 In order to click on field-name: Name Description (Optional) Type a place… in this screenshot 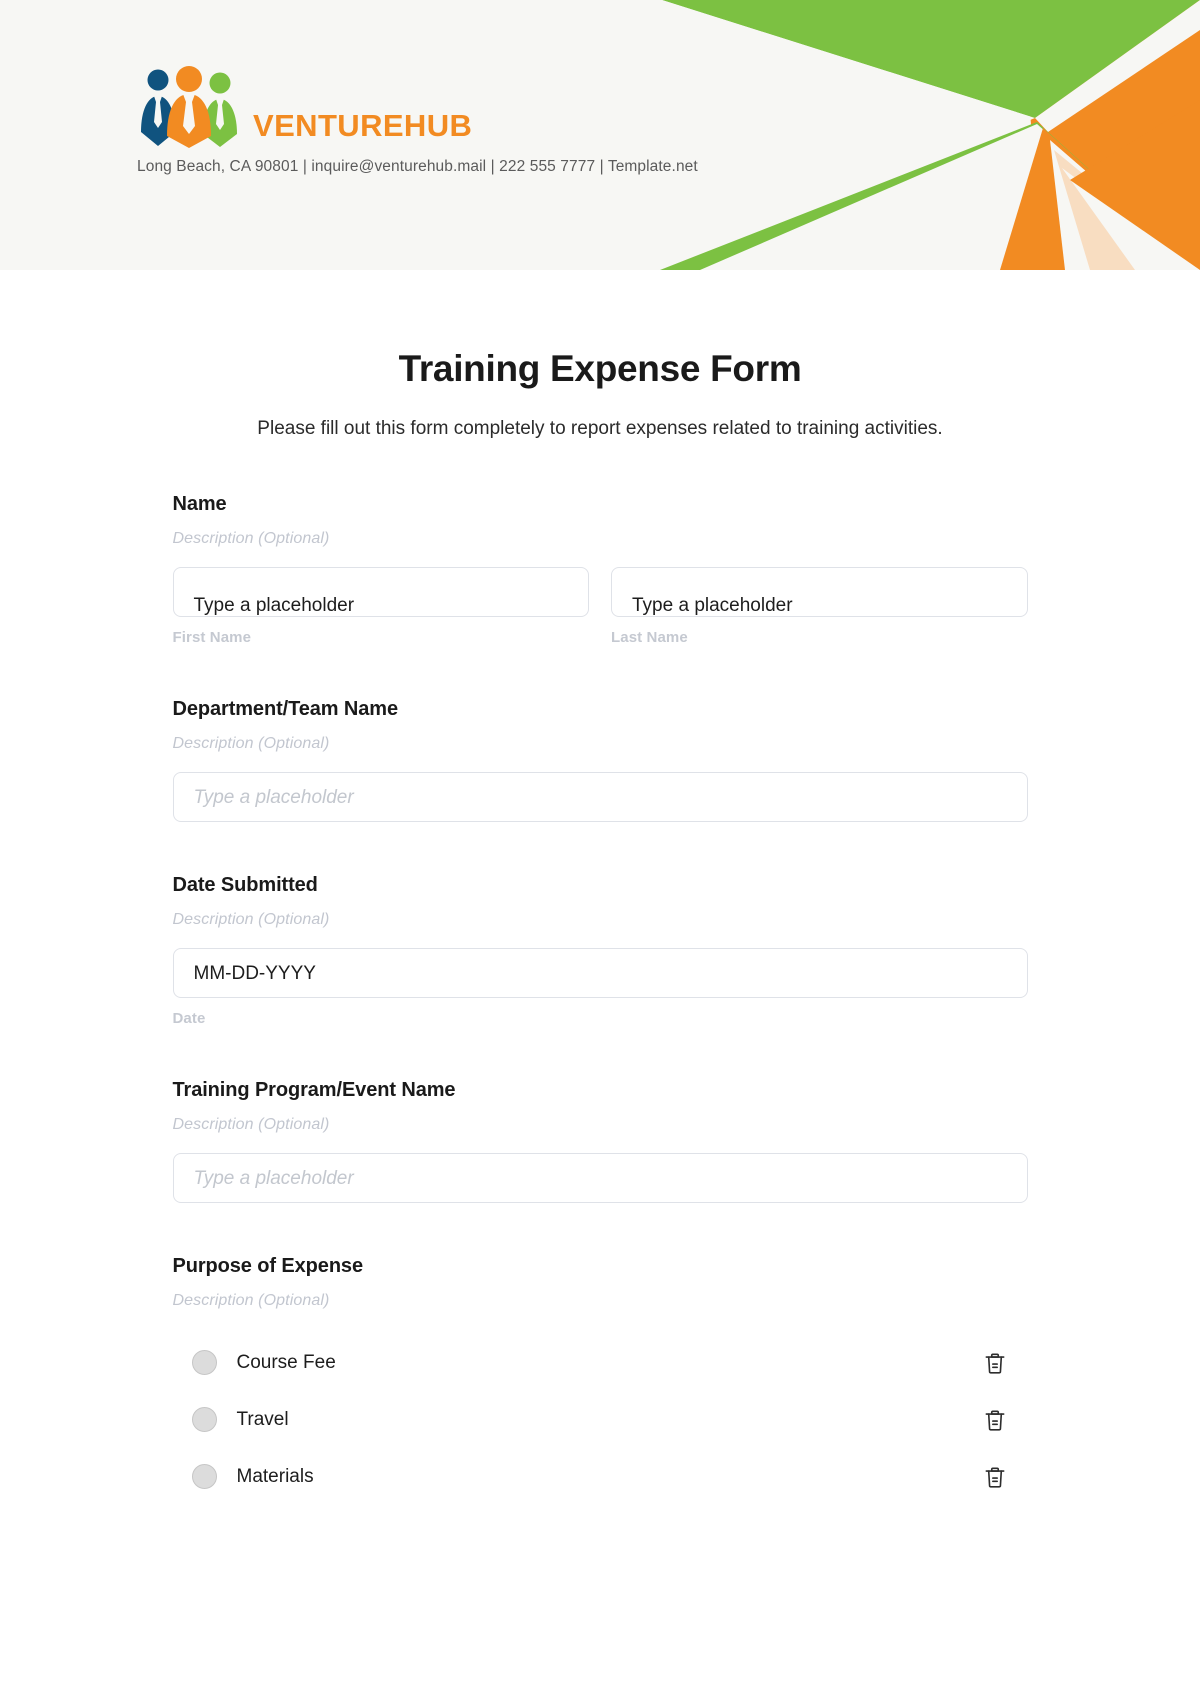, I will do `click(600, 570)`.